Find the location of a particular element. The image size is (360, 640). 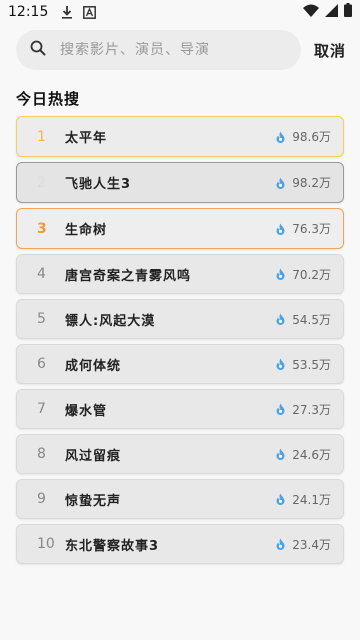

heat-value: 54.5万 is located at coordinates (303, 319).